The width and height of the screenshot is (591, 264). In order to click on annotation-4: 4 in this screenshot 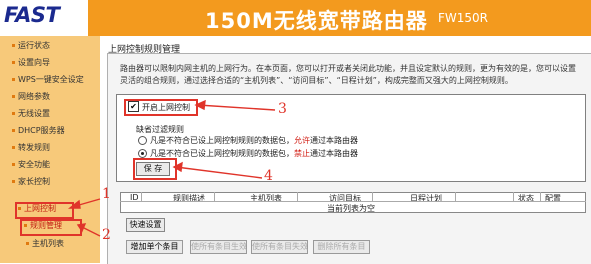, I will do `click(268, 176)`.